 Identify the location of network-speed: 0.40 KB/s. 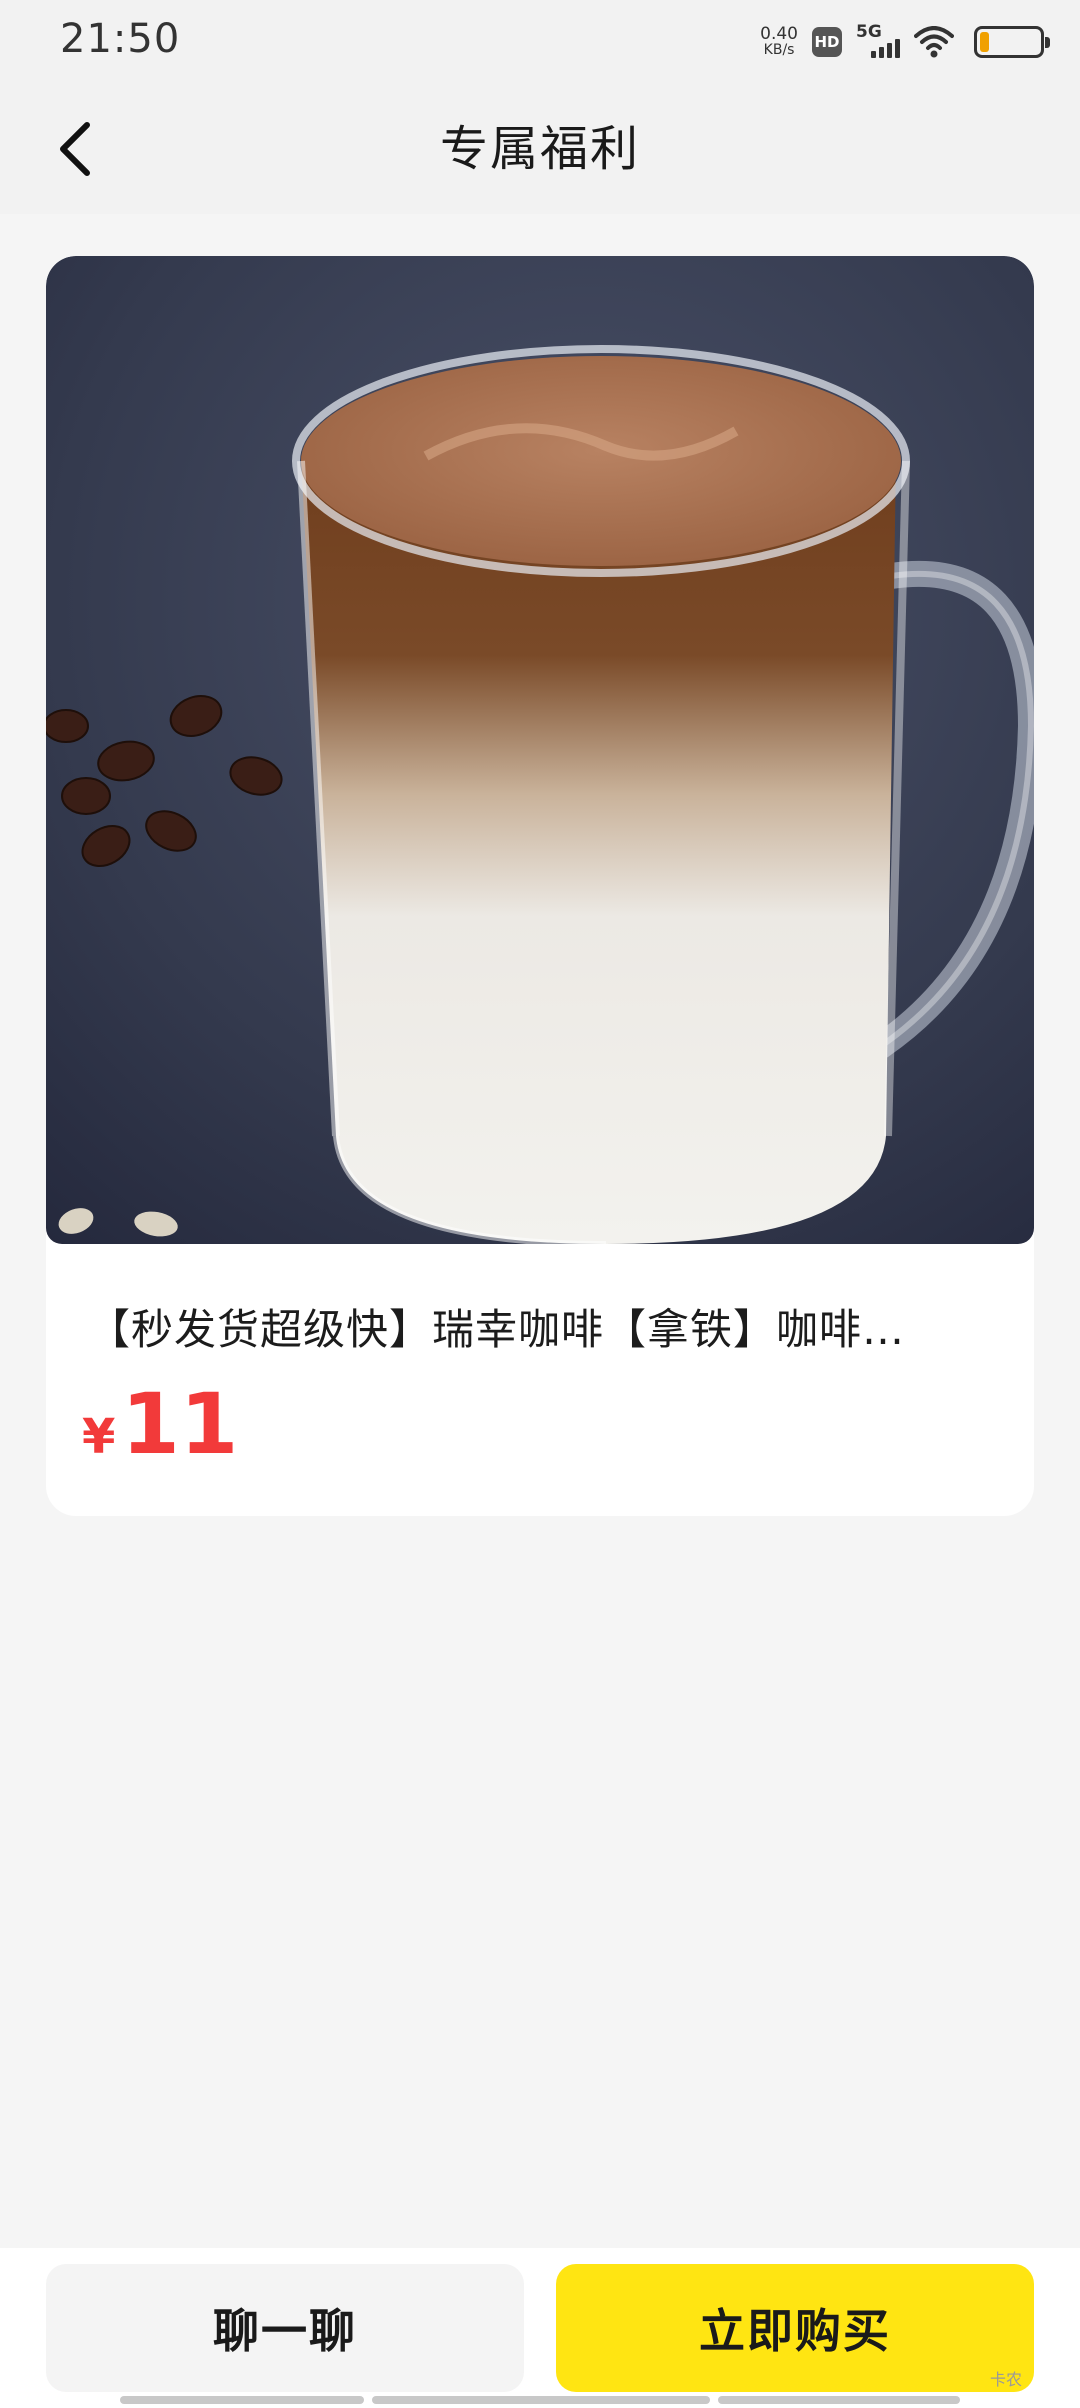
(779, 42).